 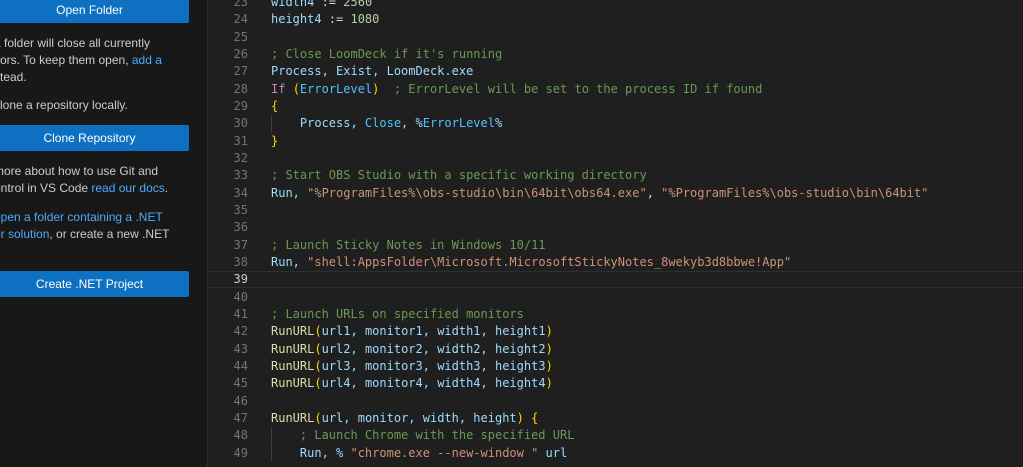 I want to click on code-token: url3, monitor3, width3, height3, so click(x=433, y=365).